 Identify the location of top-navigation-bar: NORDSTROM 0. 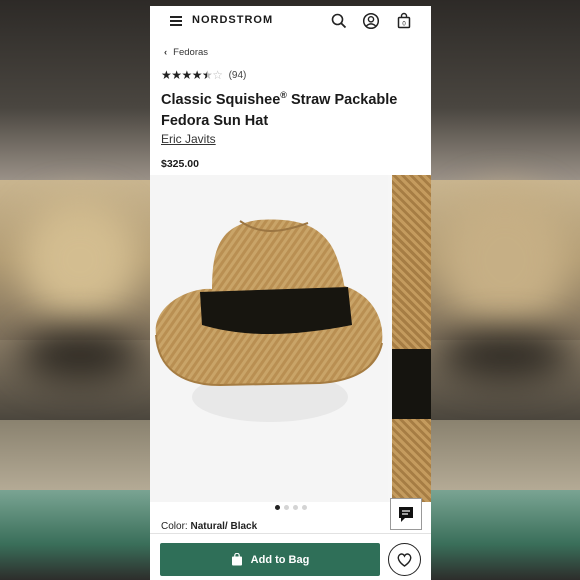
(290, 21).